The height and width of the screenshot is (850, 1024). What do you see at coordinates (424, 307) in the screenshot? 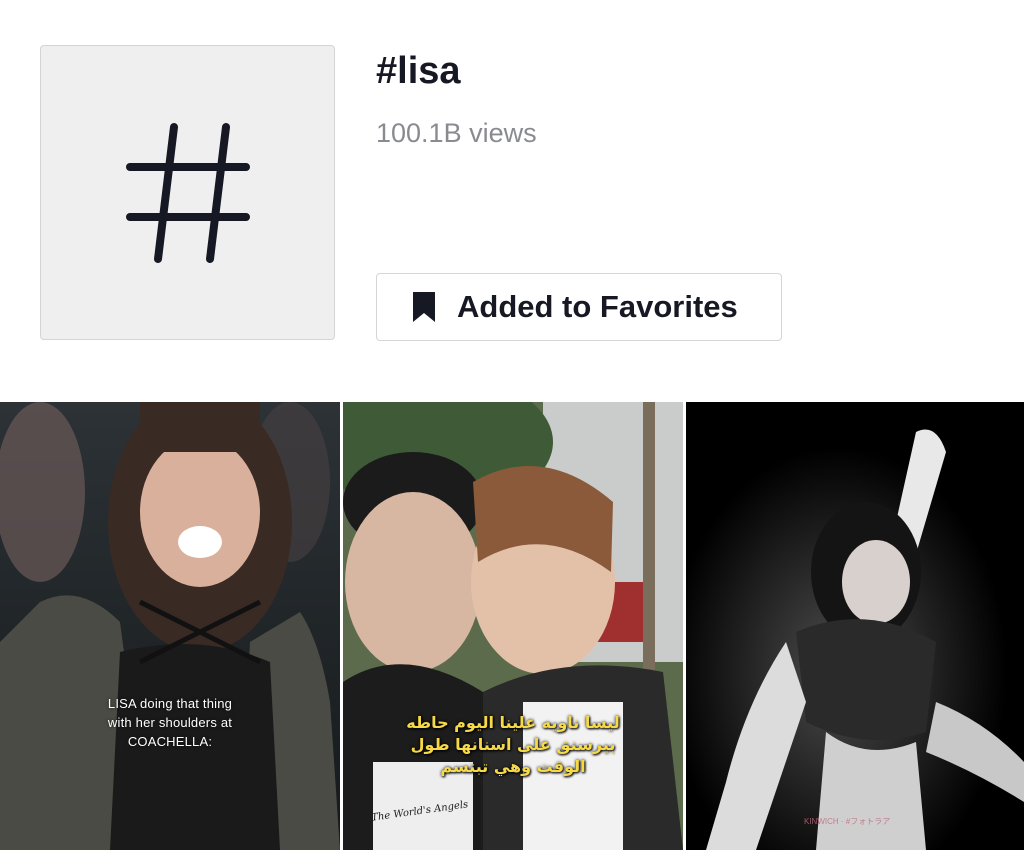
I see `bookmark-icon` at bounding box center [424, 307].